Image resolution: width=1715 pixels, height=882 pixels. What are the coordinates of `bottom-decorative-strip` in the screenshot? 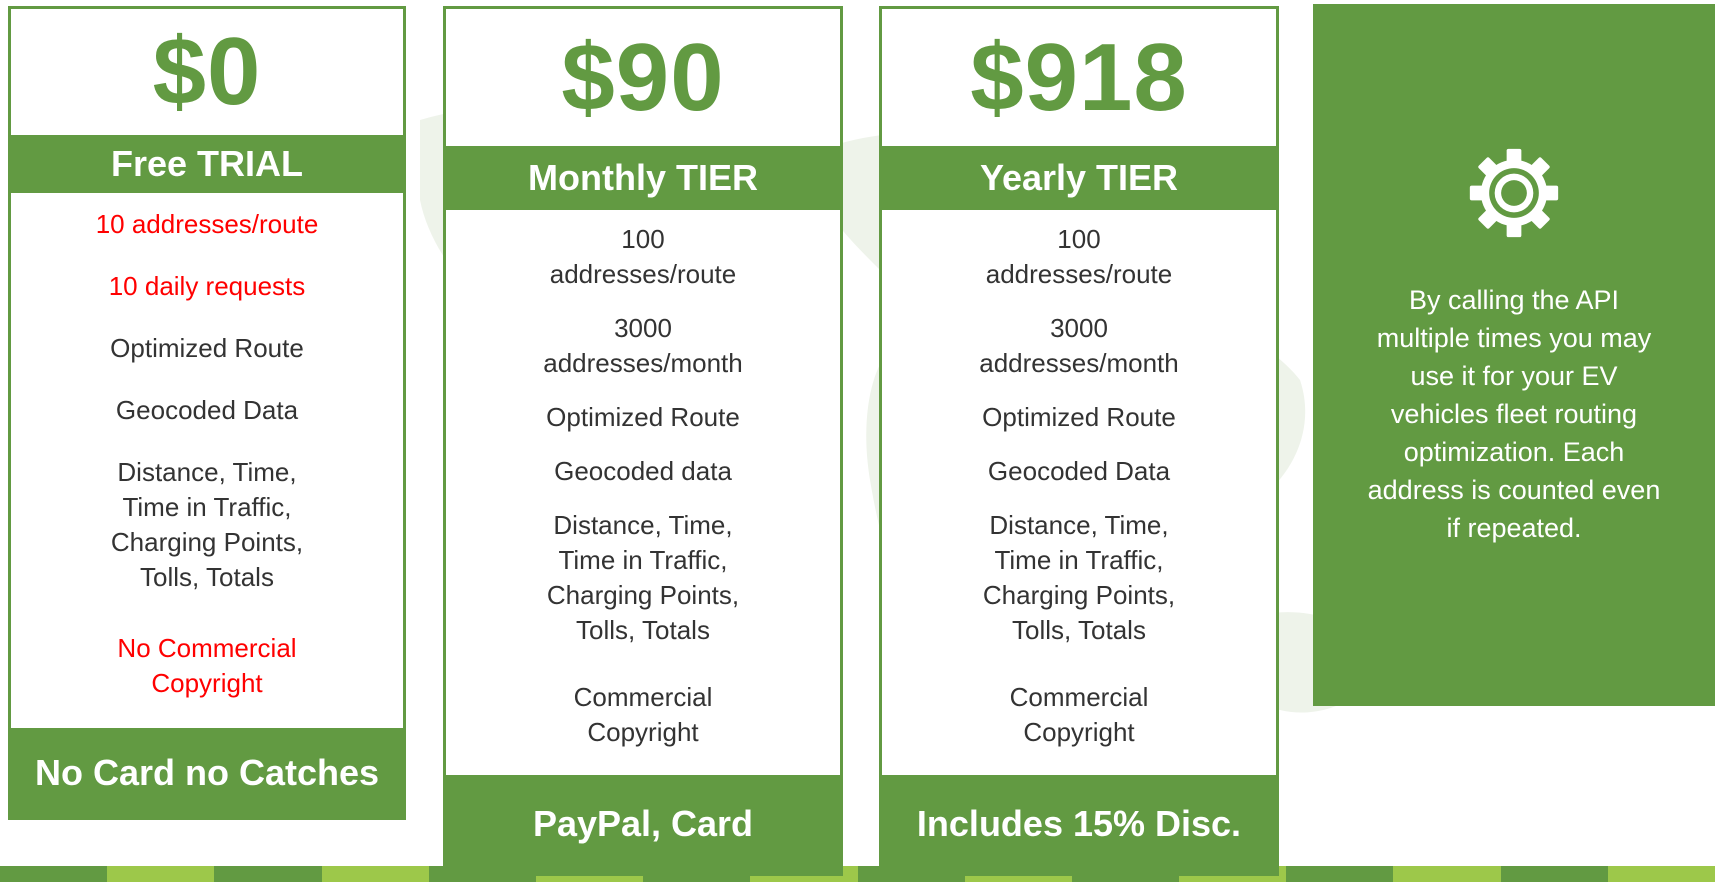 It's located at (857, 874).